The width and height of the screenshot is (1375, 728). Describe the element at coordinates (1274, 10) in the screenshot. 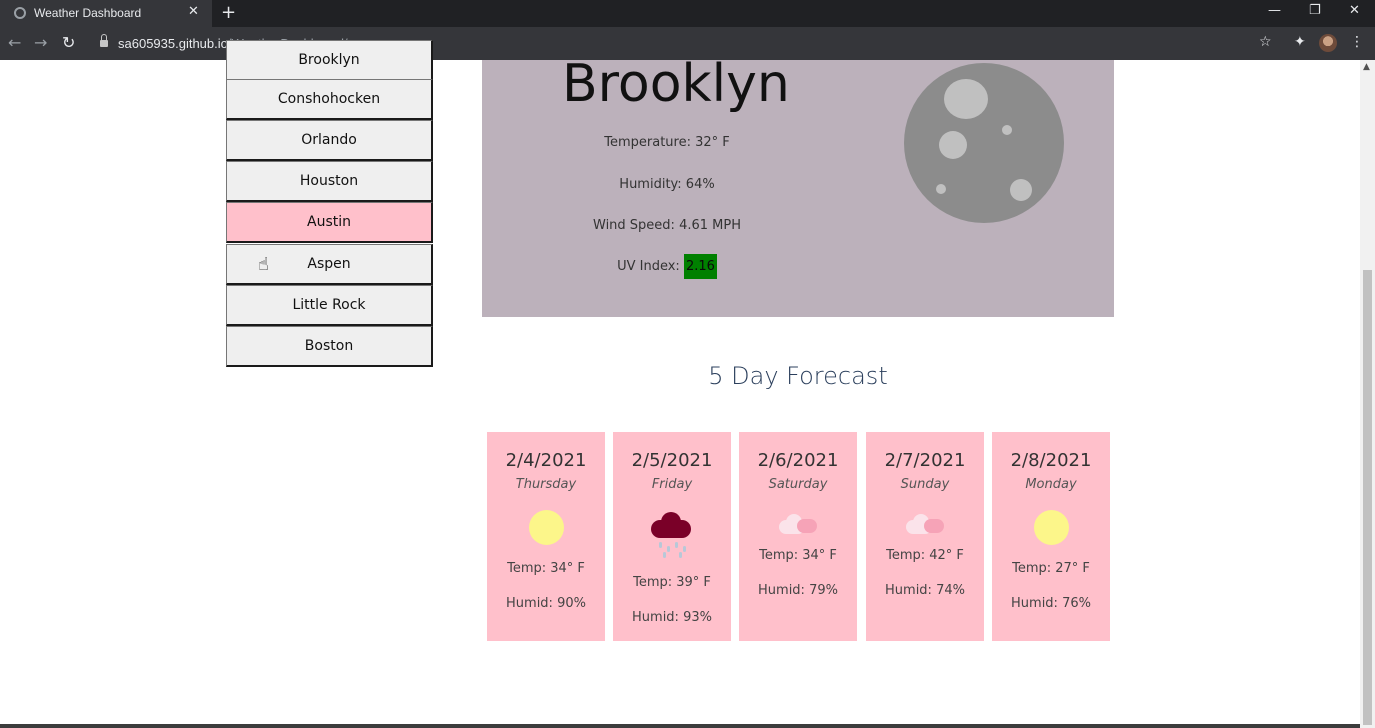

I see `minimize-button: —` at that location.